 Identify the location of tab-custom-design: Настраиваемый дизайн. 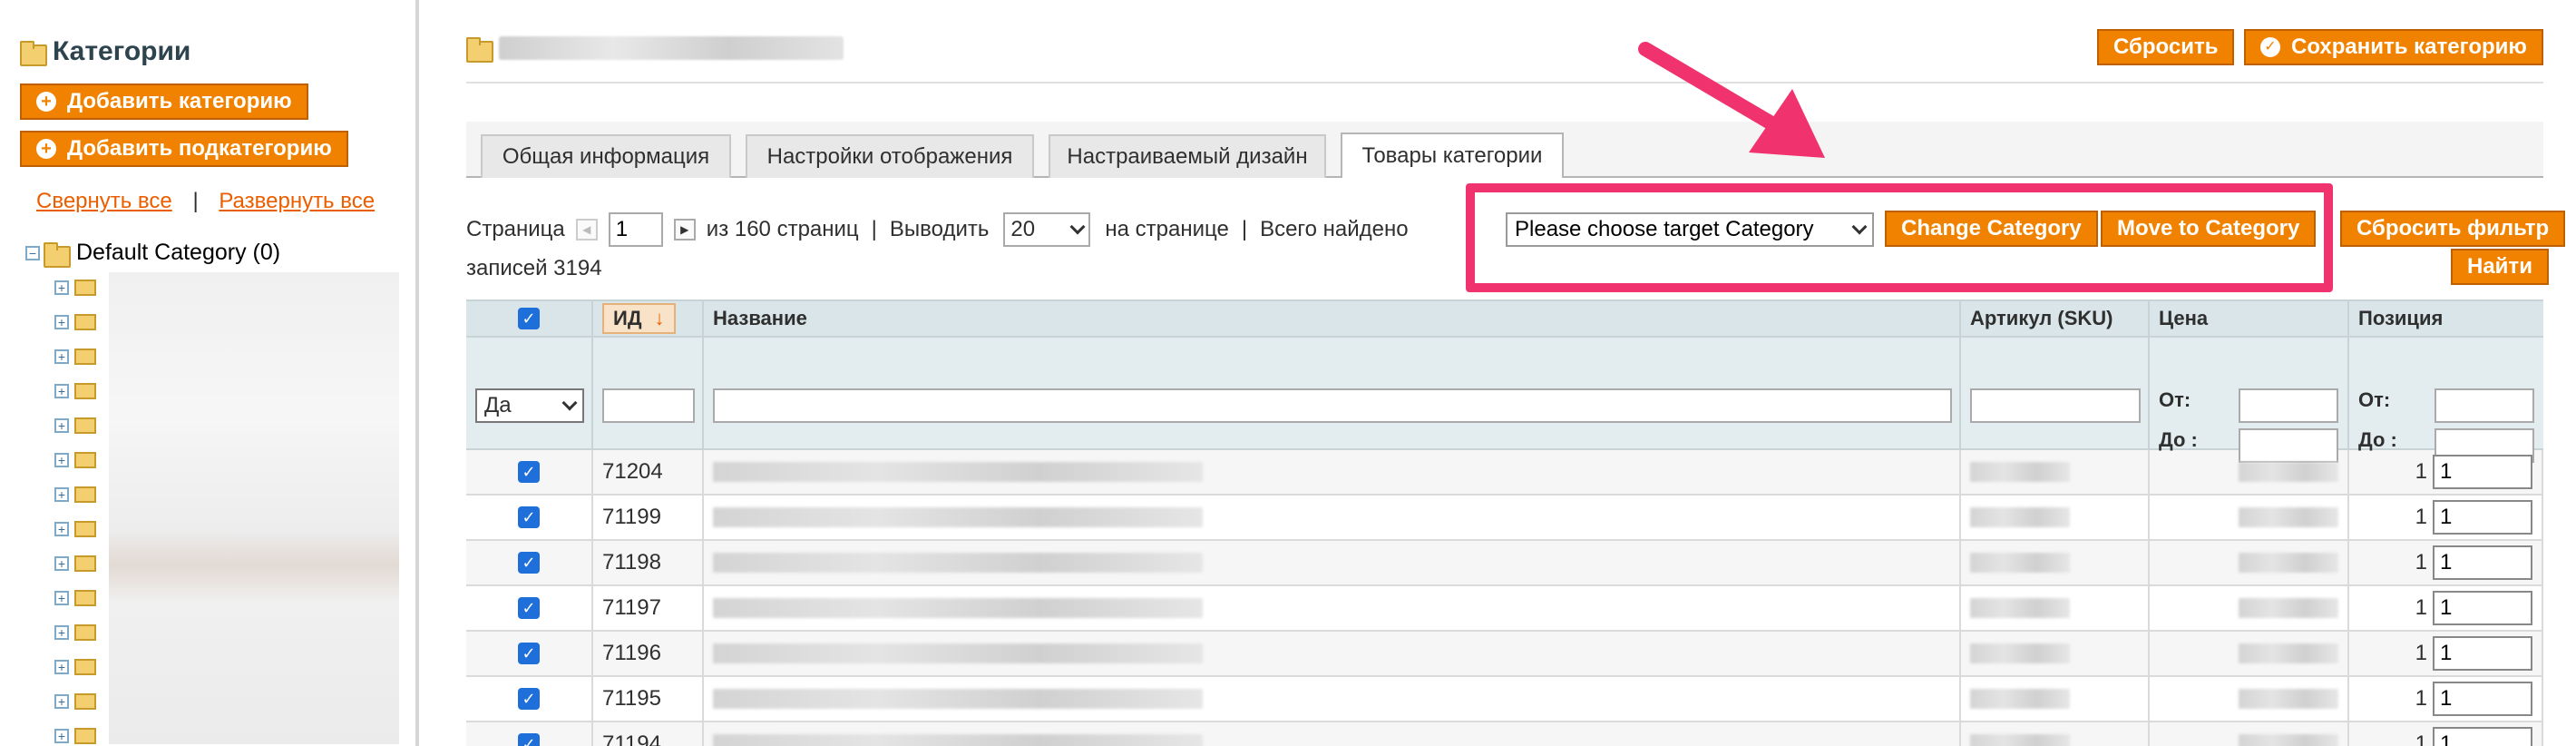
(1187, 156).